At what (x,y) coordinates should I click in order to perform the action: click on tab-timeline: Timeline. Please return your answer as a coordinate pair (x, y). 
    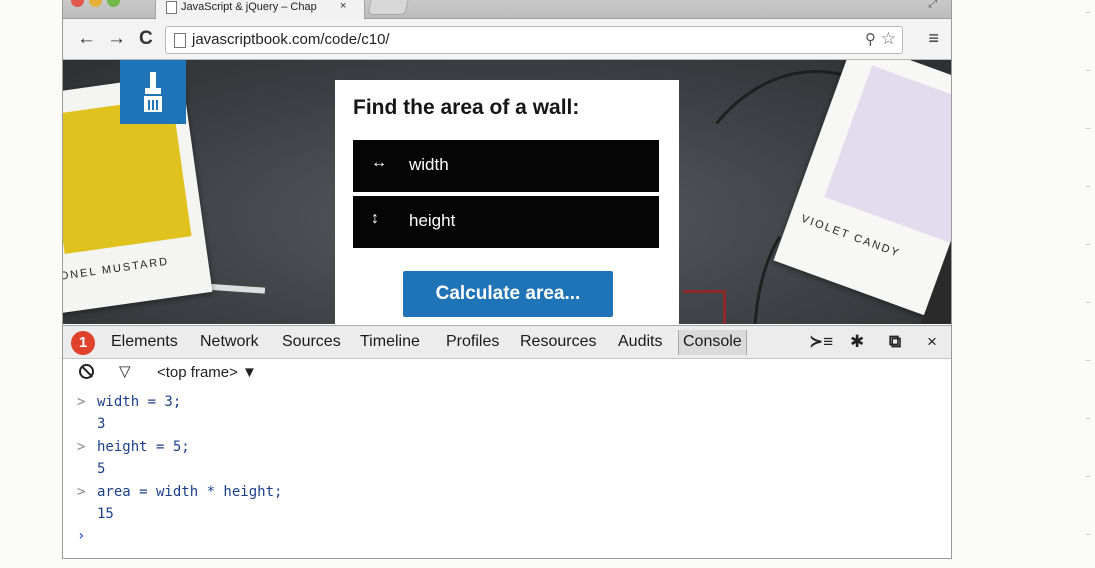
    Looking at the image, I should click on (390, 342).